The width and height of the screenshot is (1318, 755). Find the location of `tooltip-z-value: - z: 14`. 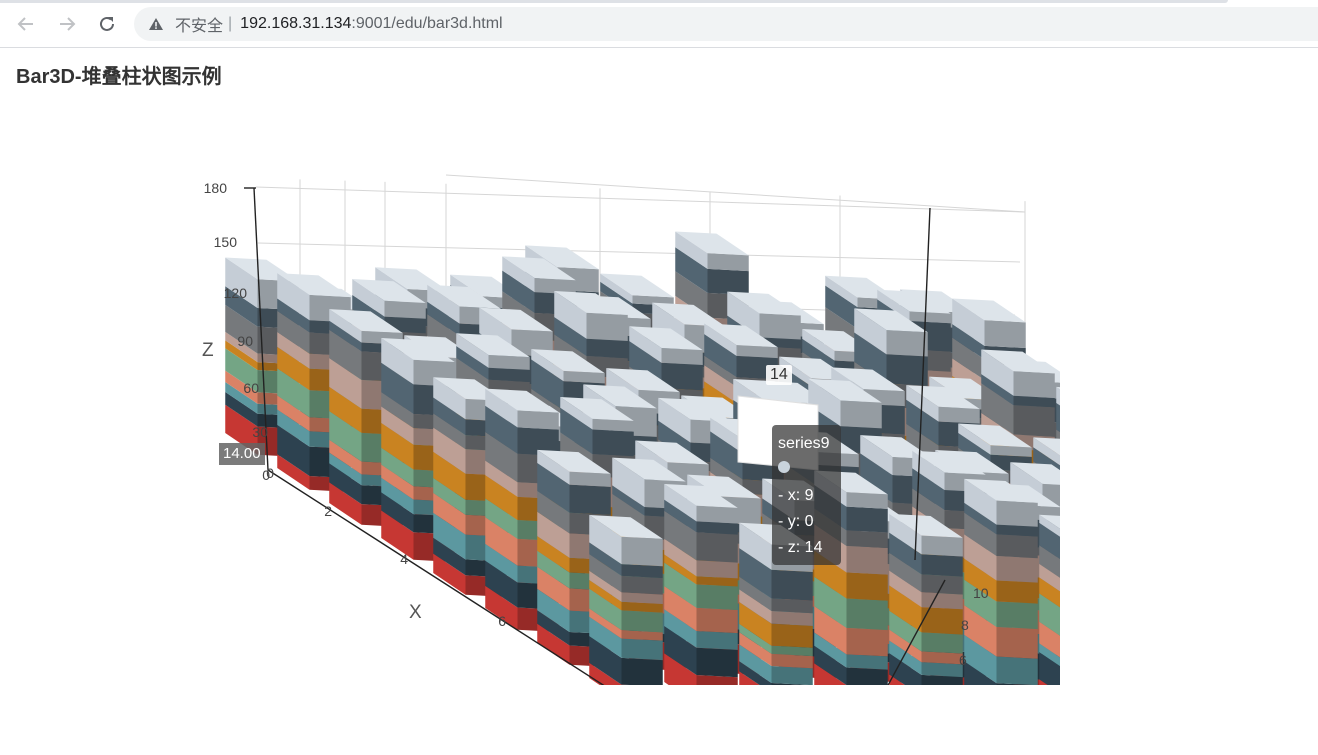

tooltip-z-value: - z: 14 is located at coordinates (800, 547).